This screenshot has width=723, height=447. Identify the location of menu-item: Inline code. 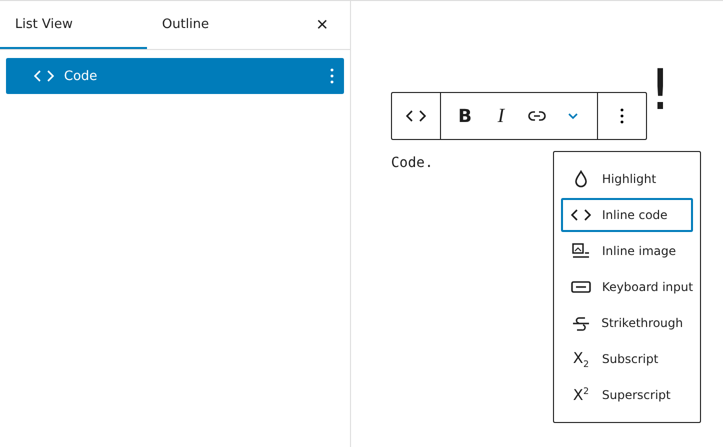
(627, 215).